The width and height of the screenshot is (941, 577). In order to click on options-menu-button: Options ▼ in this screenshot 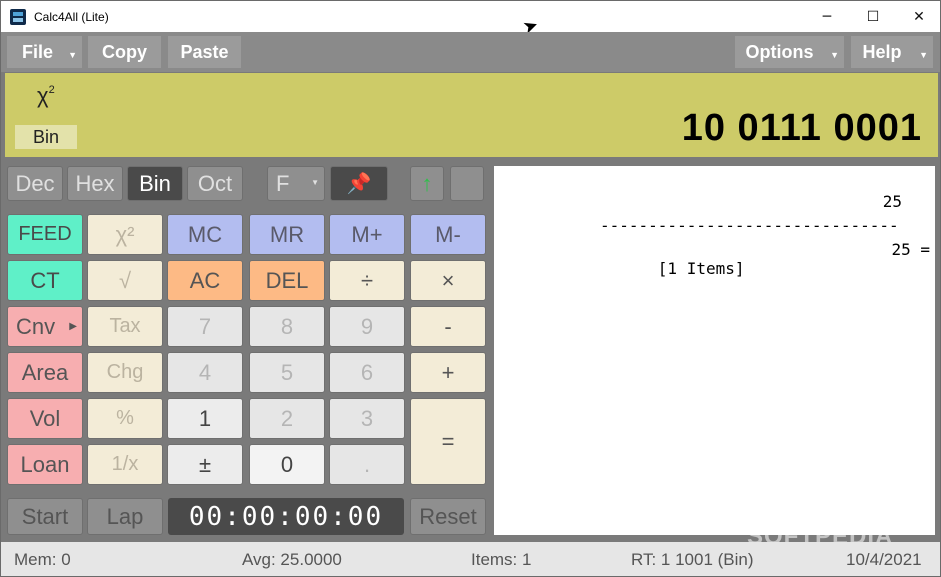, I will do `click(789, 52)`.